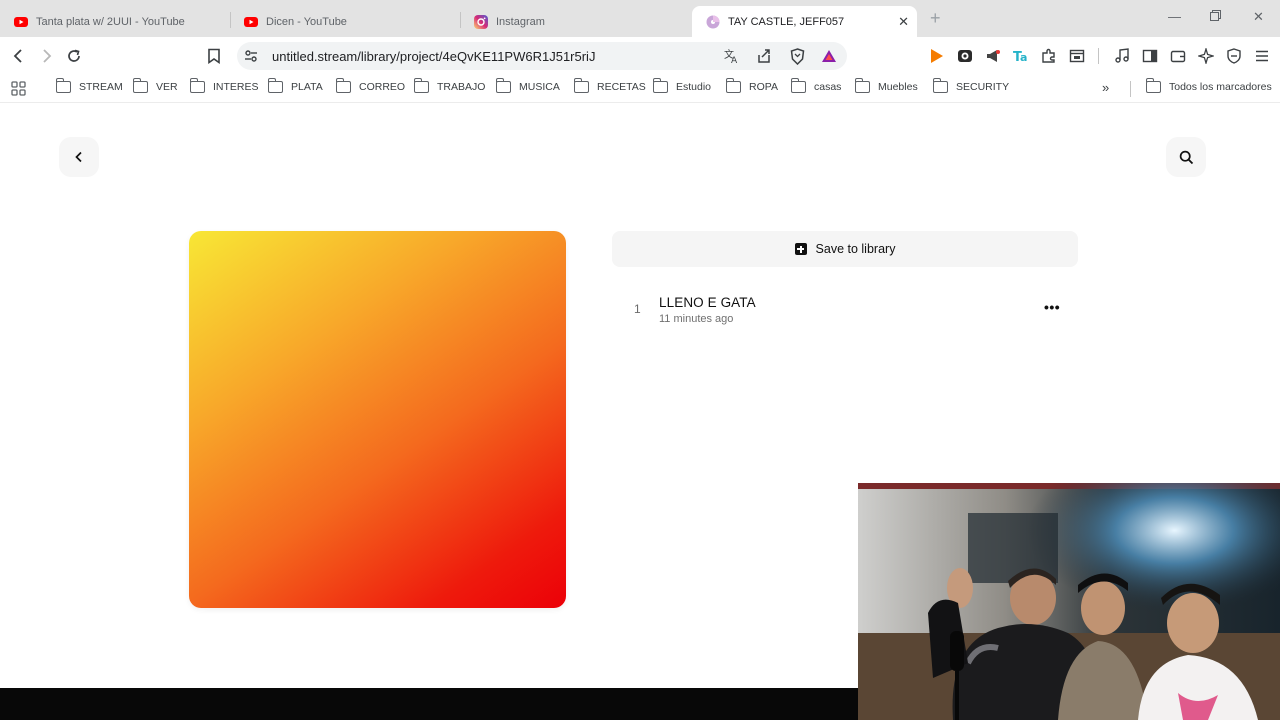  I want to click on back-nav-button, so click(79, 157).